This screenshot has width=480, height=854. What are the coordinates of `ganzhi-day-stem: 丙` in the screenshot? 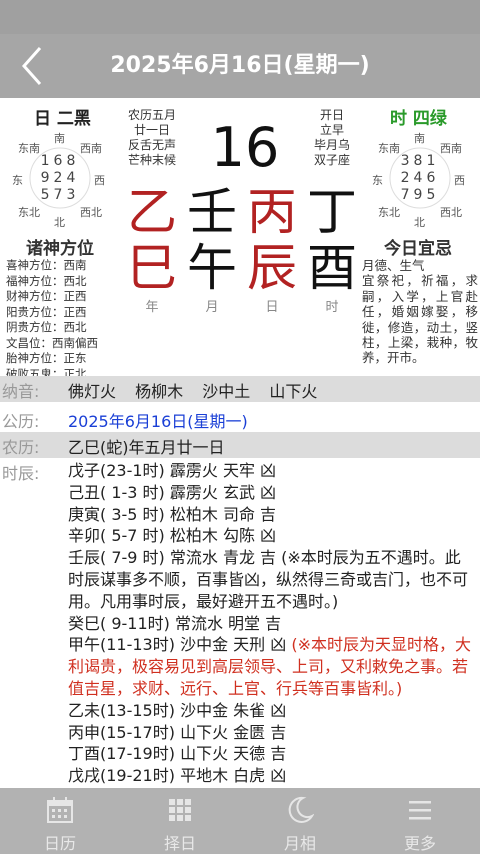 It's located at (272, 212).